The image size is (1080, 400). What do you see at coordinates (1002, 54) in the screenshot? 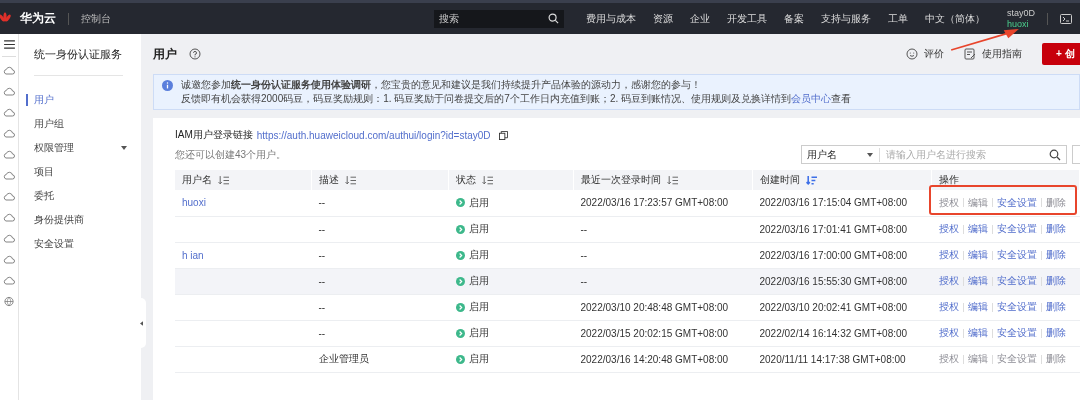
I see `guide-link: 使用指南` at bounding box center [1002, 54].